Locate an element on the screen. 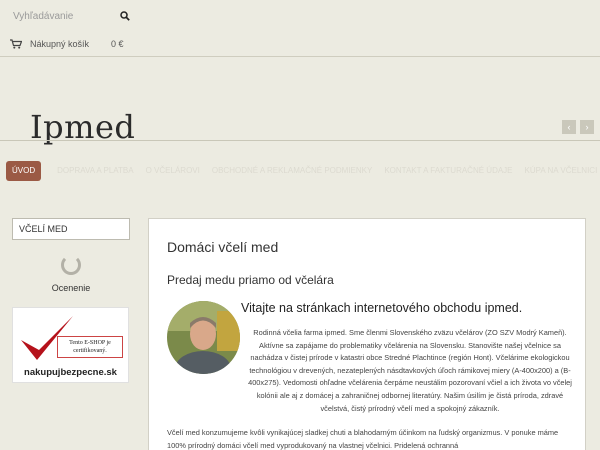 The image size is (600, 450). beekeeper-portrait is located at coordinates (203, 337).